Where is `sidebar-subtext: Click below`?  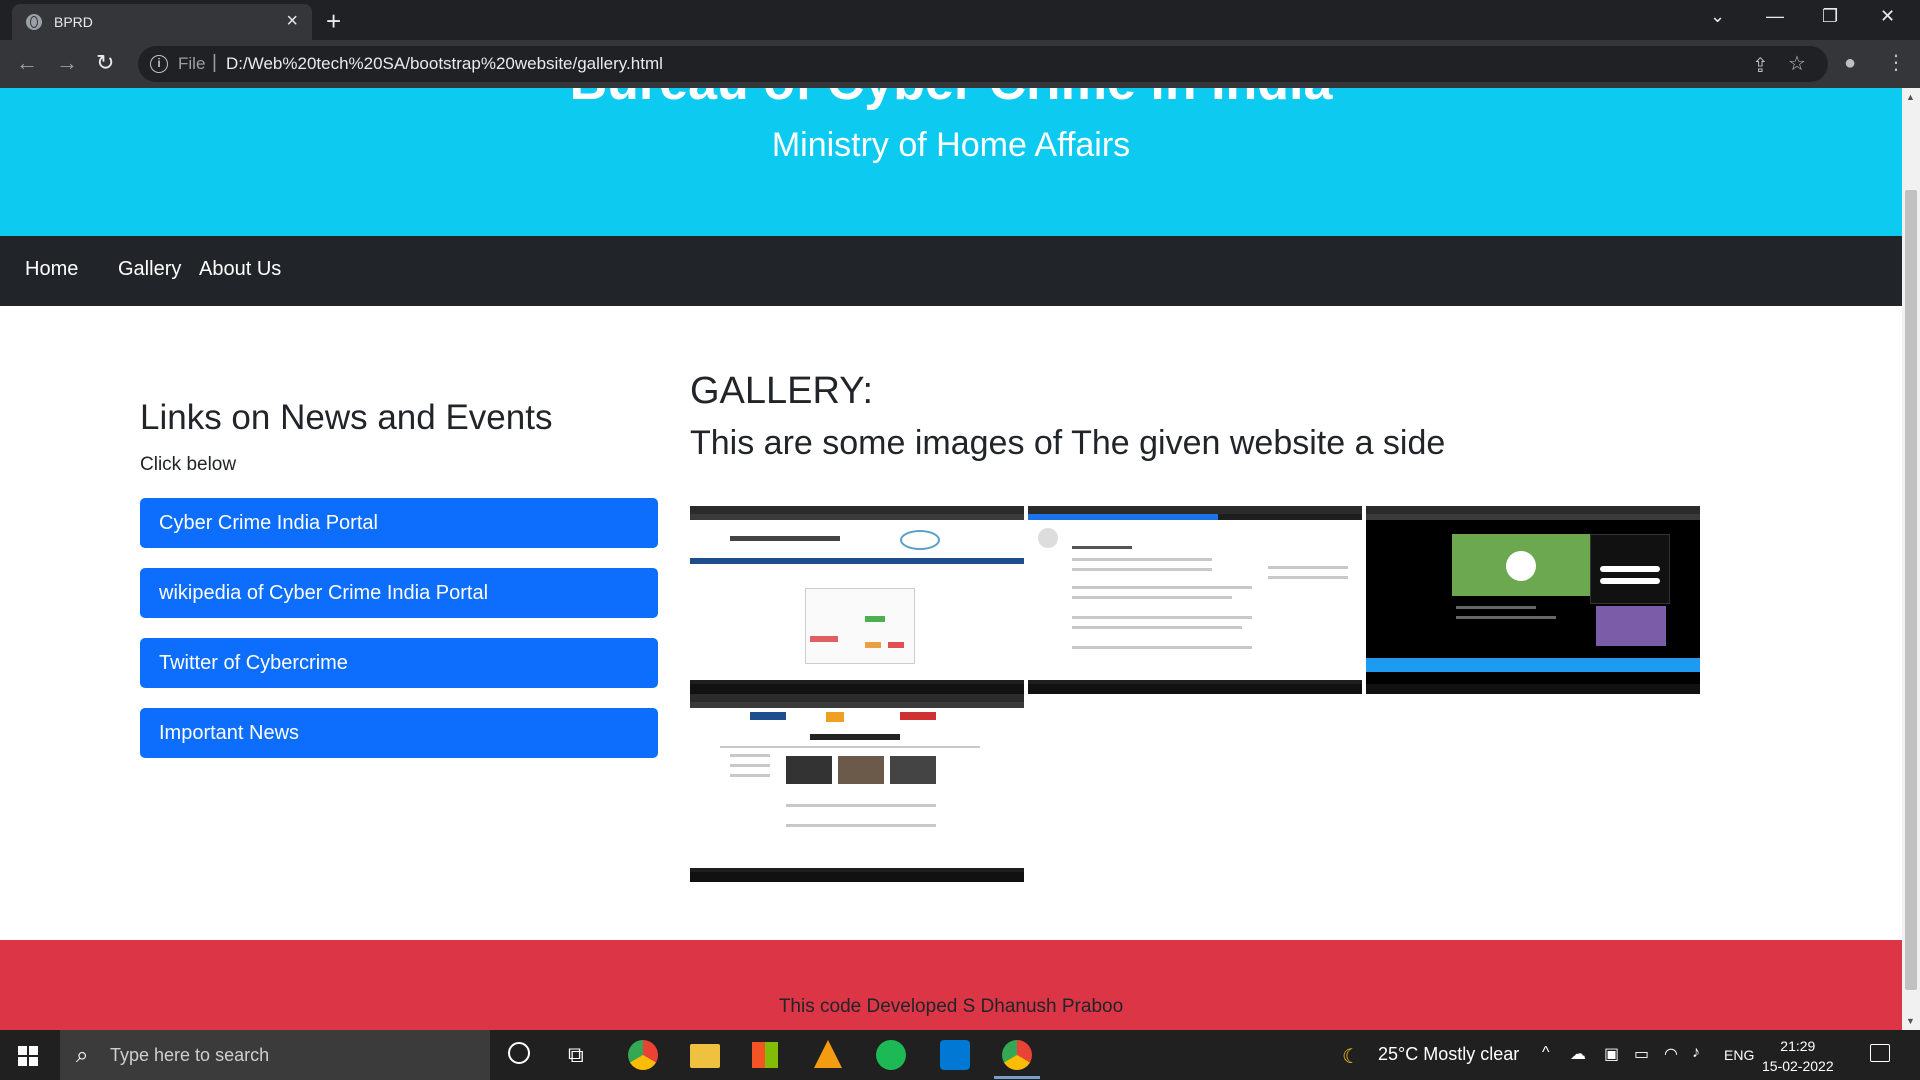
sidebar-subtext: Click below is located at coordinates (188, 464).